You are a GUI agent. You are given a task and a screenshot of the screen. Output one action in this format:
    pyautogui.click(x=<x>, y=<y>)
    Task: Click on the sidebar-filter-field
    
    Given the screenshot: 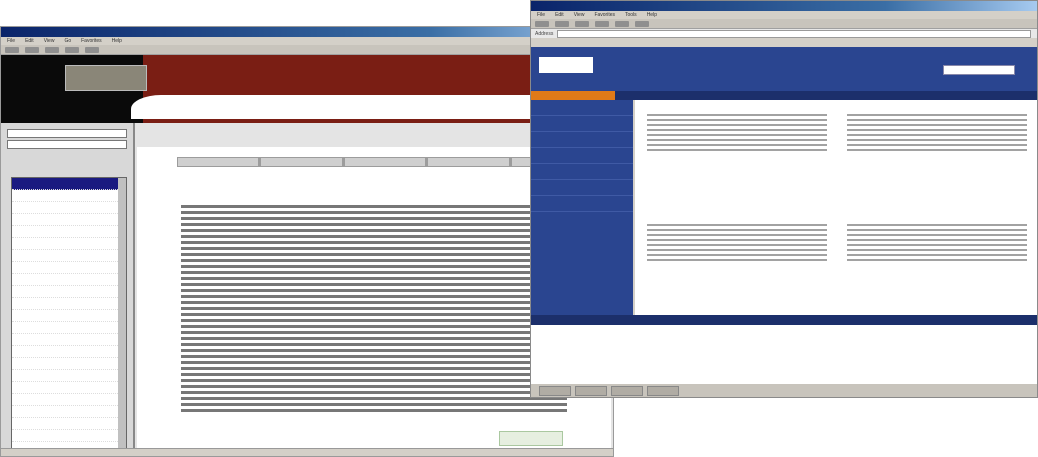 What is the action you would take?
    pyautogui.click(x=67, y=144)
    